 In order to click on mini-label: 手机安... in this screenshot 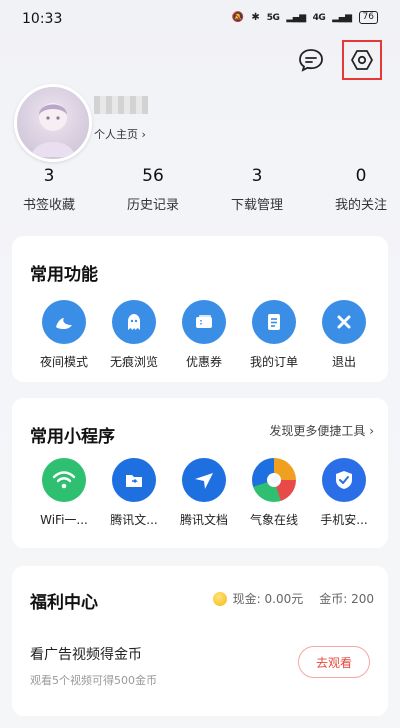, I will do `click(344, 520)`.